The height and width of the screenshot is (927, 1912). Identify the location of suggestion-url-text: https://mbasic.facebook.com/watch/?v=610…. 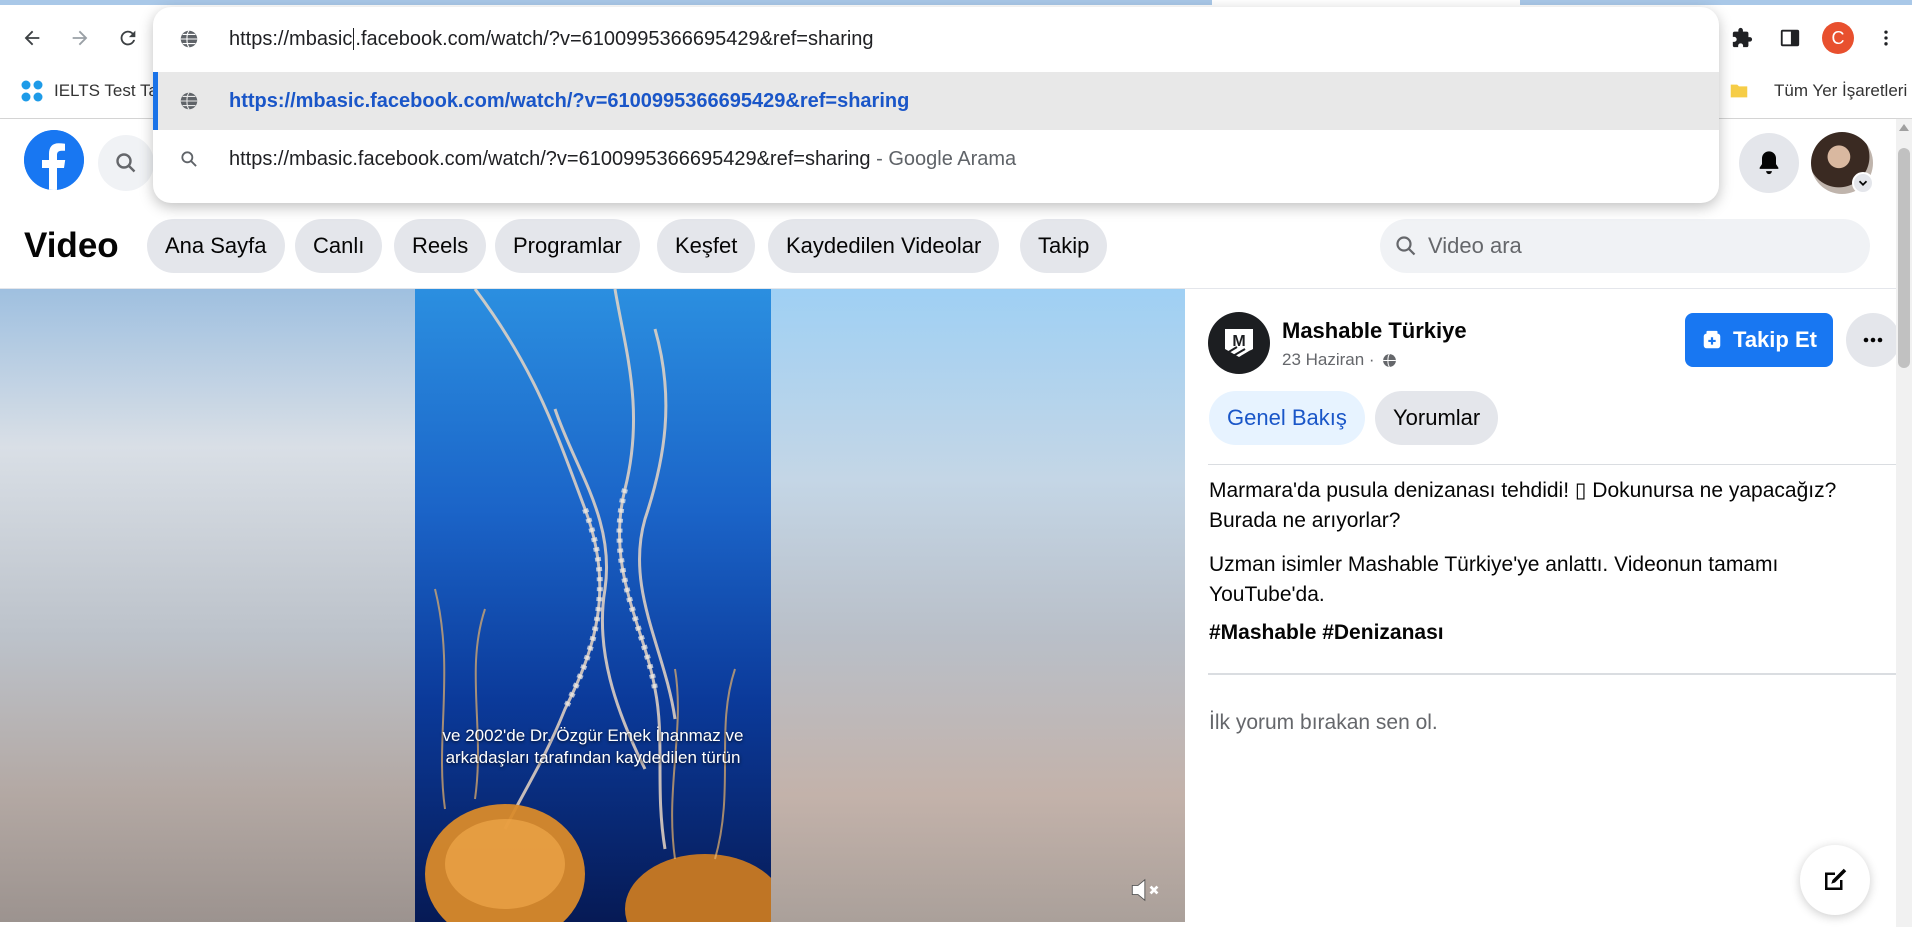
(569, 100).